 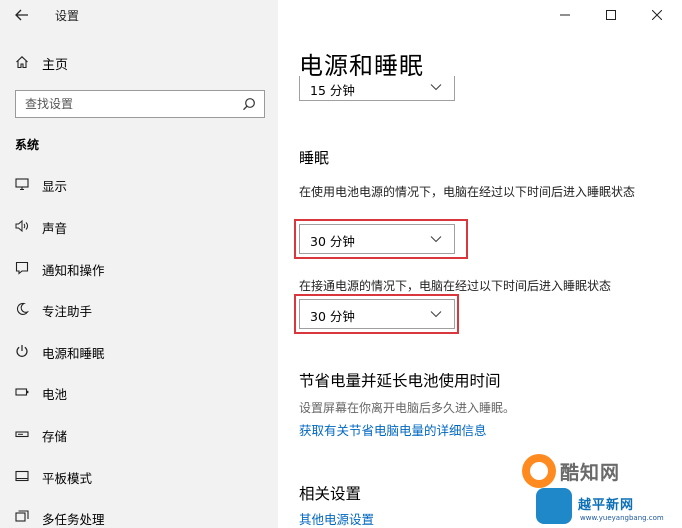 I want to click on maximize-button, so click(x=611, y=15).